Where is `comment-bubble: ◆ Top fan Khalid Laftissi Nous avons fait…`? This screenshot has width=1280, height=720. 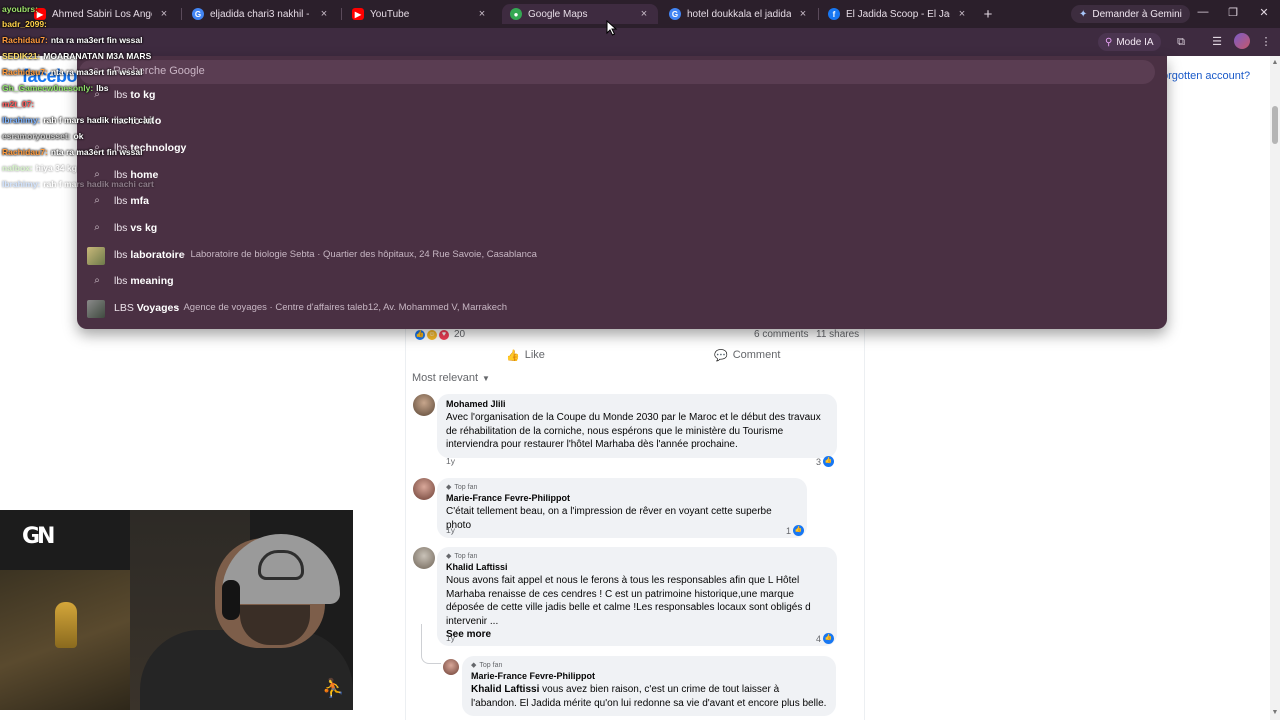
comment-bubble: ◆ Top fan Khalid Laftissi Nous avons fait… is located at coordinates (637, 596).